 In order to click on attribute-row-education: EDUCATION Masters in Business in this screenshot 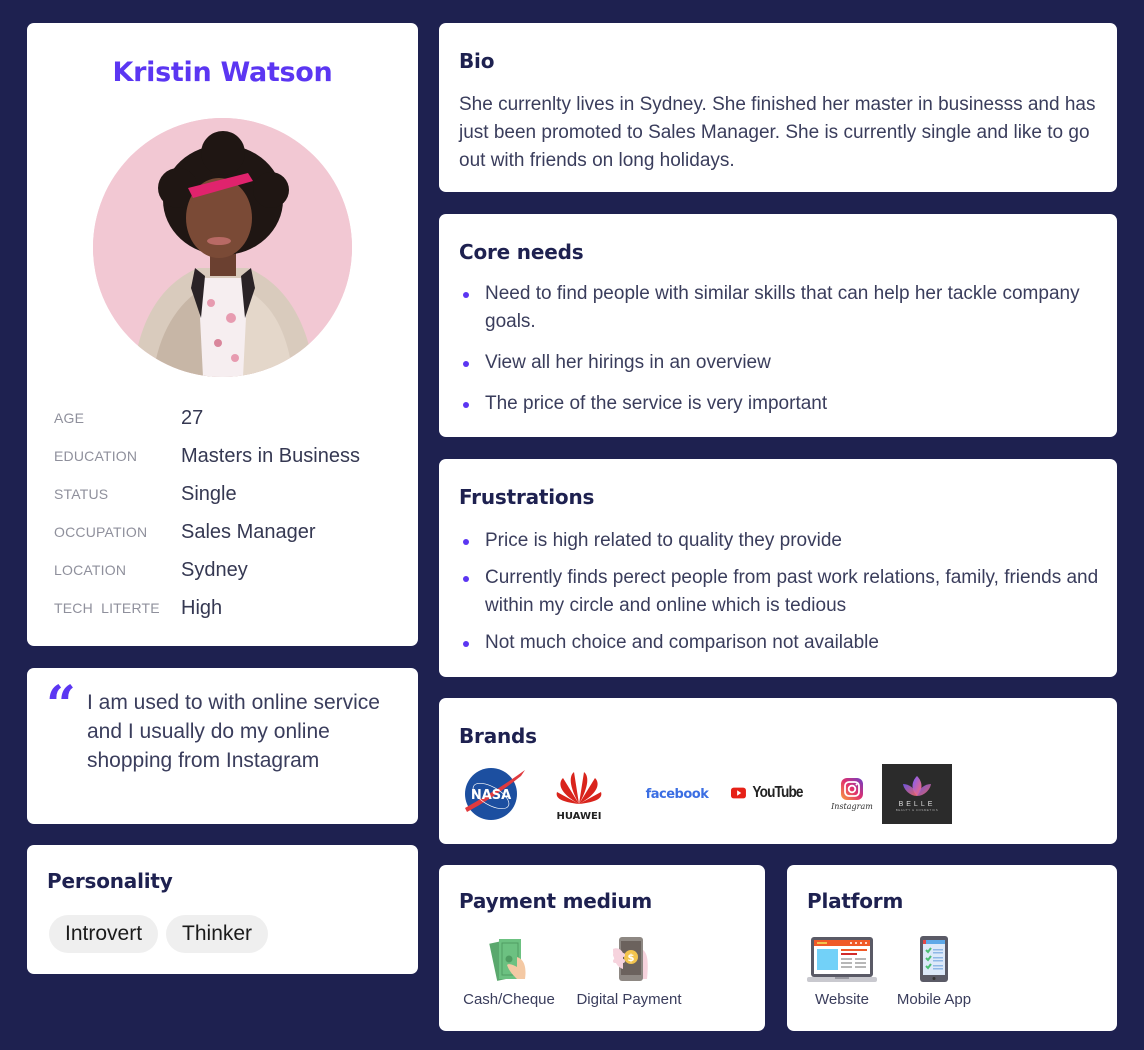, I will do `click(207, 456)`.